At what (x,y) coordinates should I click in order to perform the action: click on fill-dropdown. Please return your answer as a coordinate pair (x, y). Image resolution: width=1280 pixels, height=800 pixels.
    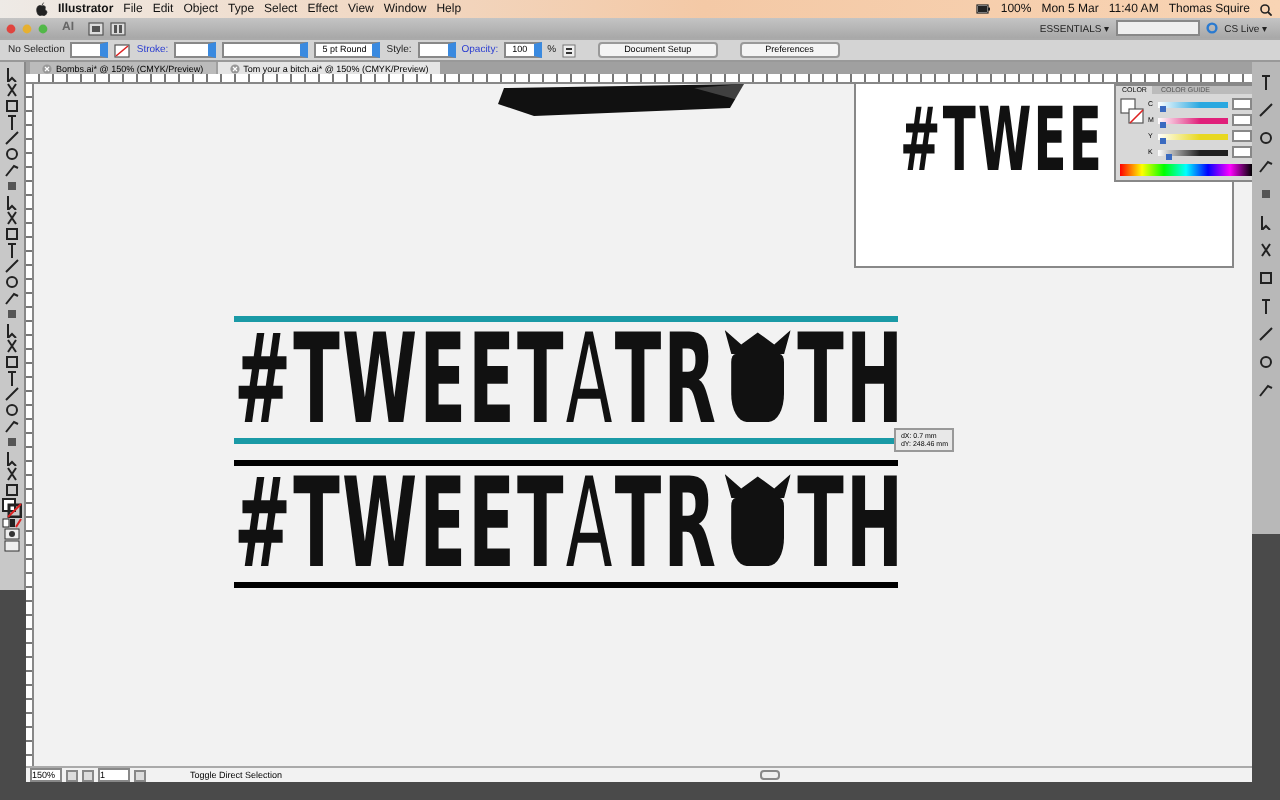
    Looking at the image, I should click on (89, 50).